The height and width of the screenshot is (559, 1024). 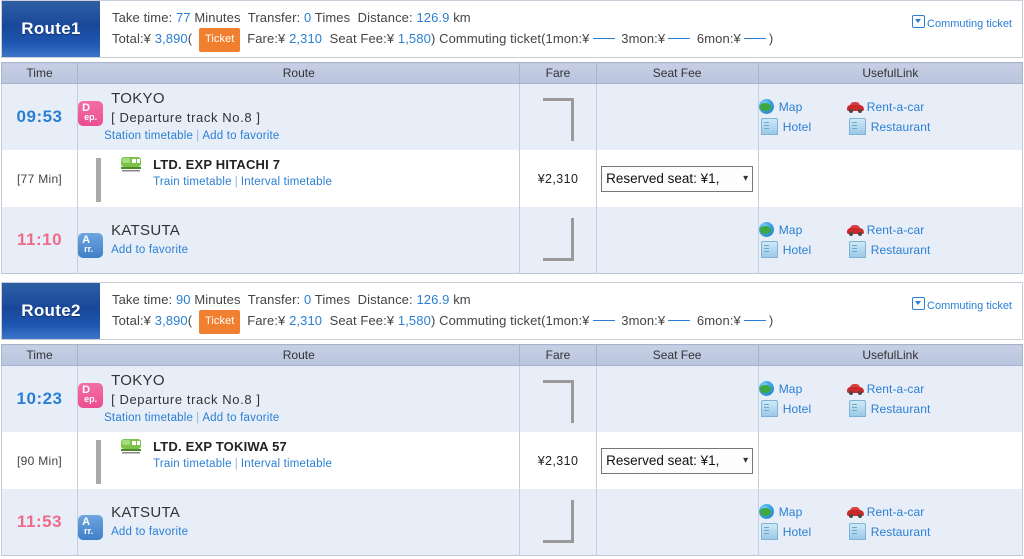 I want to click on transfer-value-1: 0, so click(x=307, y=17).